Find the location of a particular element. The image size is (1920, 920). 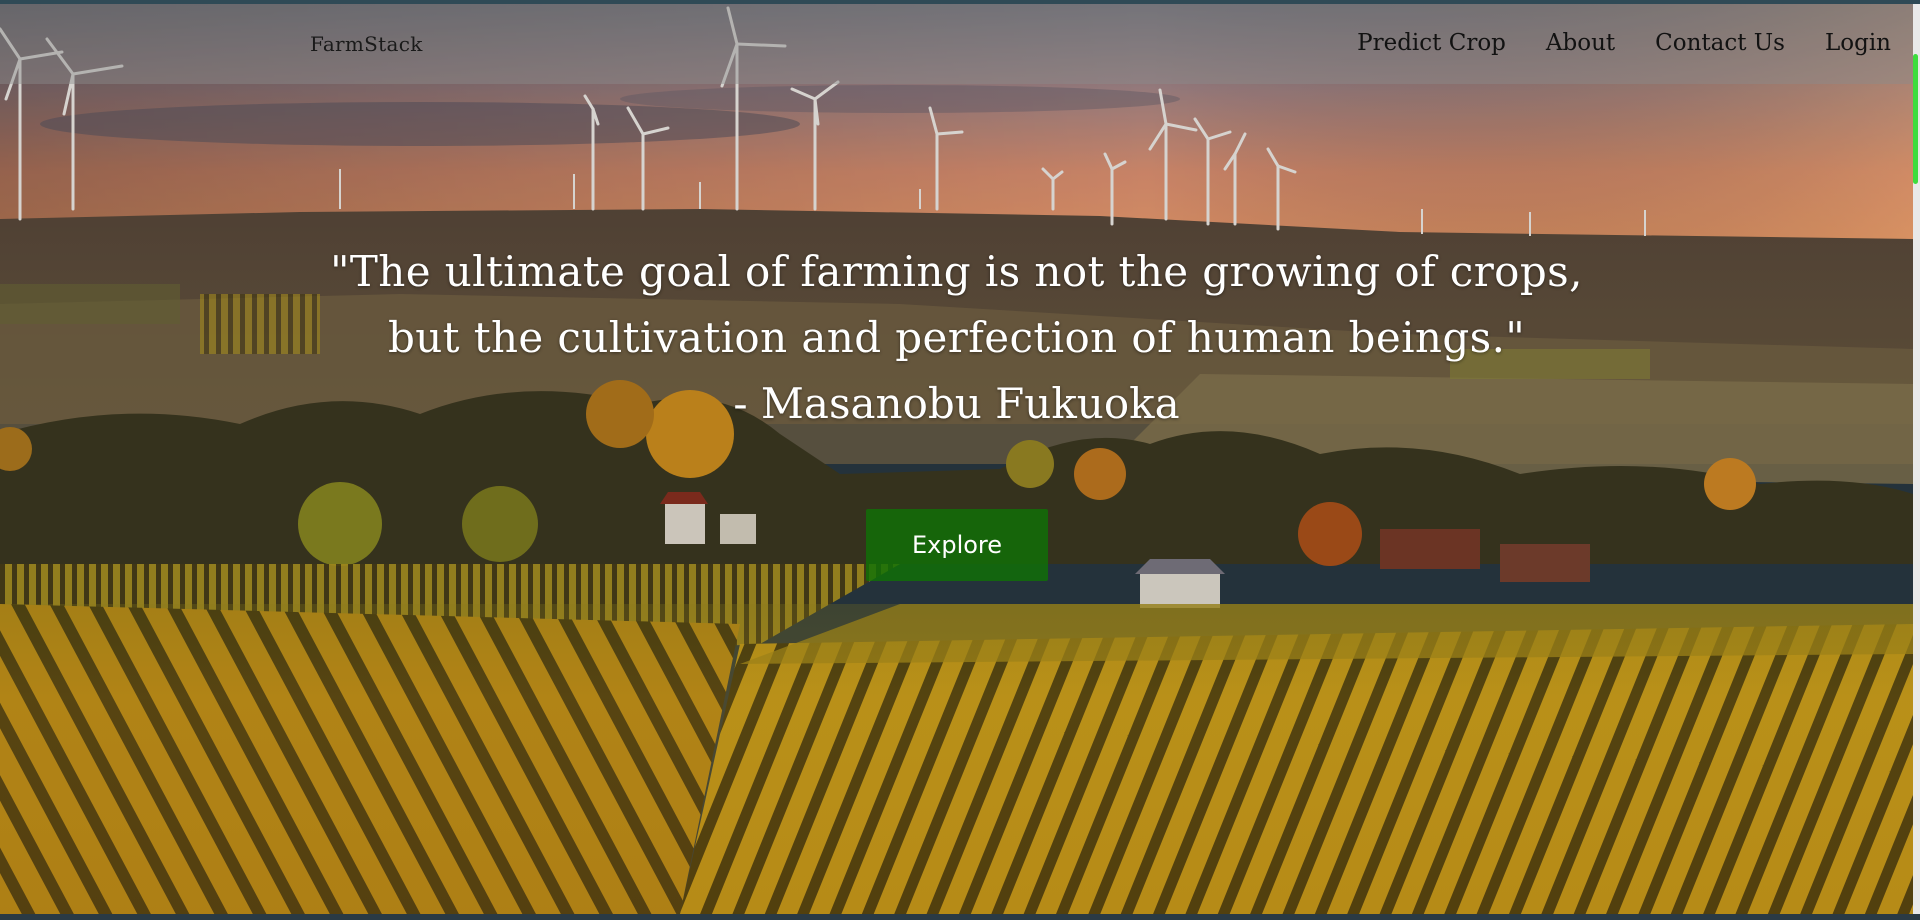

scrollbar-thumb is located at coordinates (1915, 119).